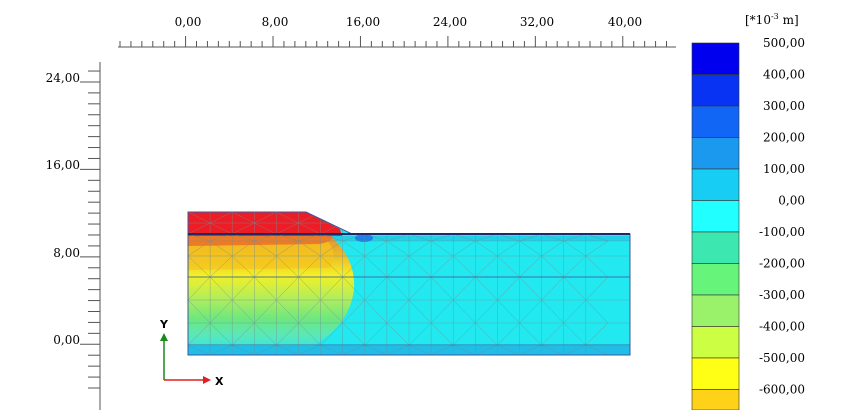  What do you see at coordinates (164, 324) in the screenshot?
I see `y-axis-letter: Y` at bounding box center [164, 324].